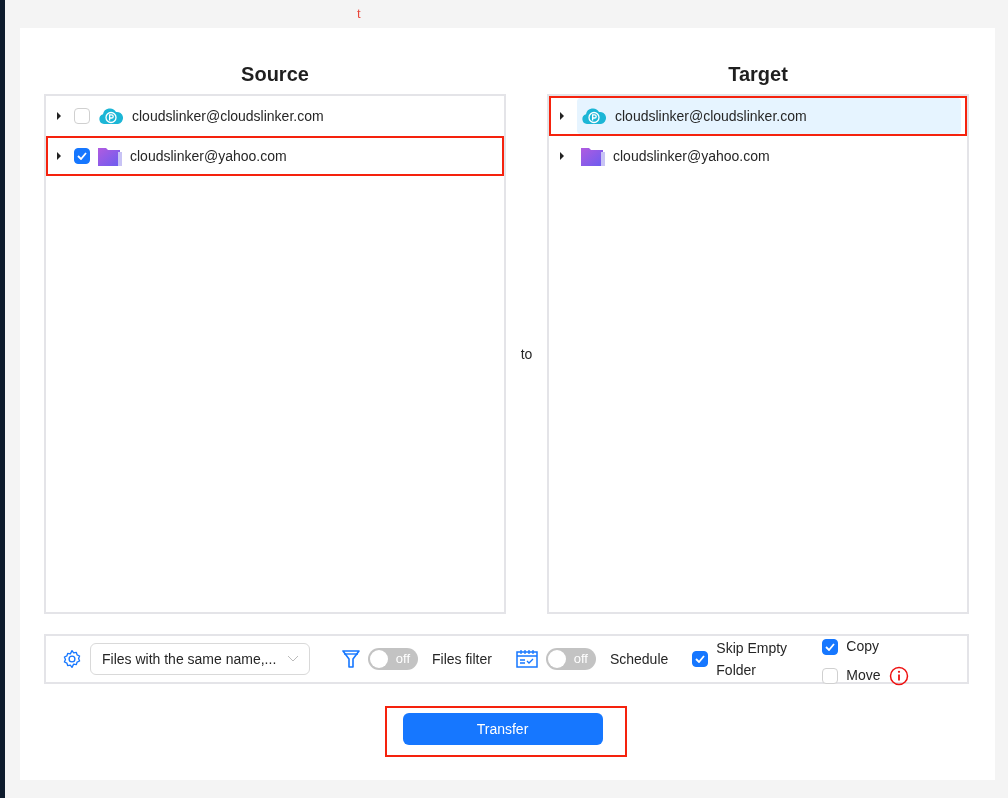  Describe the element at coordinates (526, 659) in the screenshot. I see `calendar-icon` at that location.